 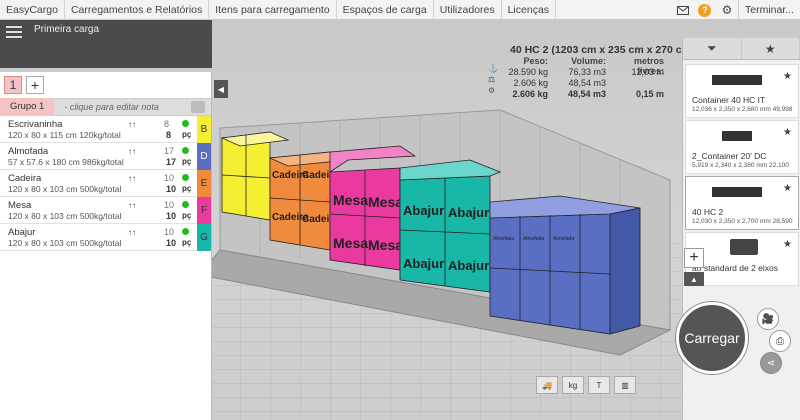 What do you see at coordinates (694, 258) in the screenshot?
I see `add-container-button: +` at bounding box center [694, 258].